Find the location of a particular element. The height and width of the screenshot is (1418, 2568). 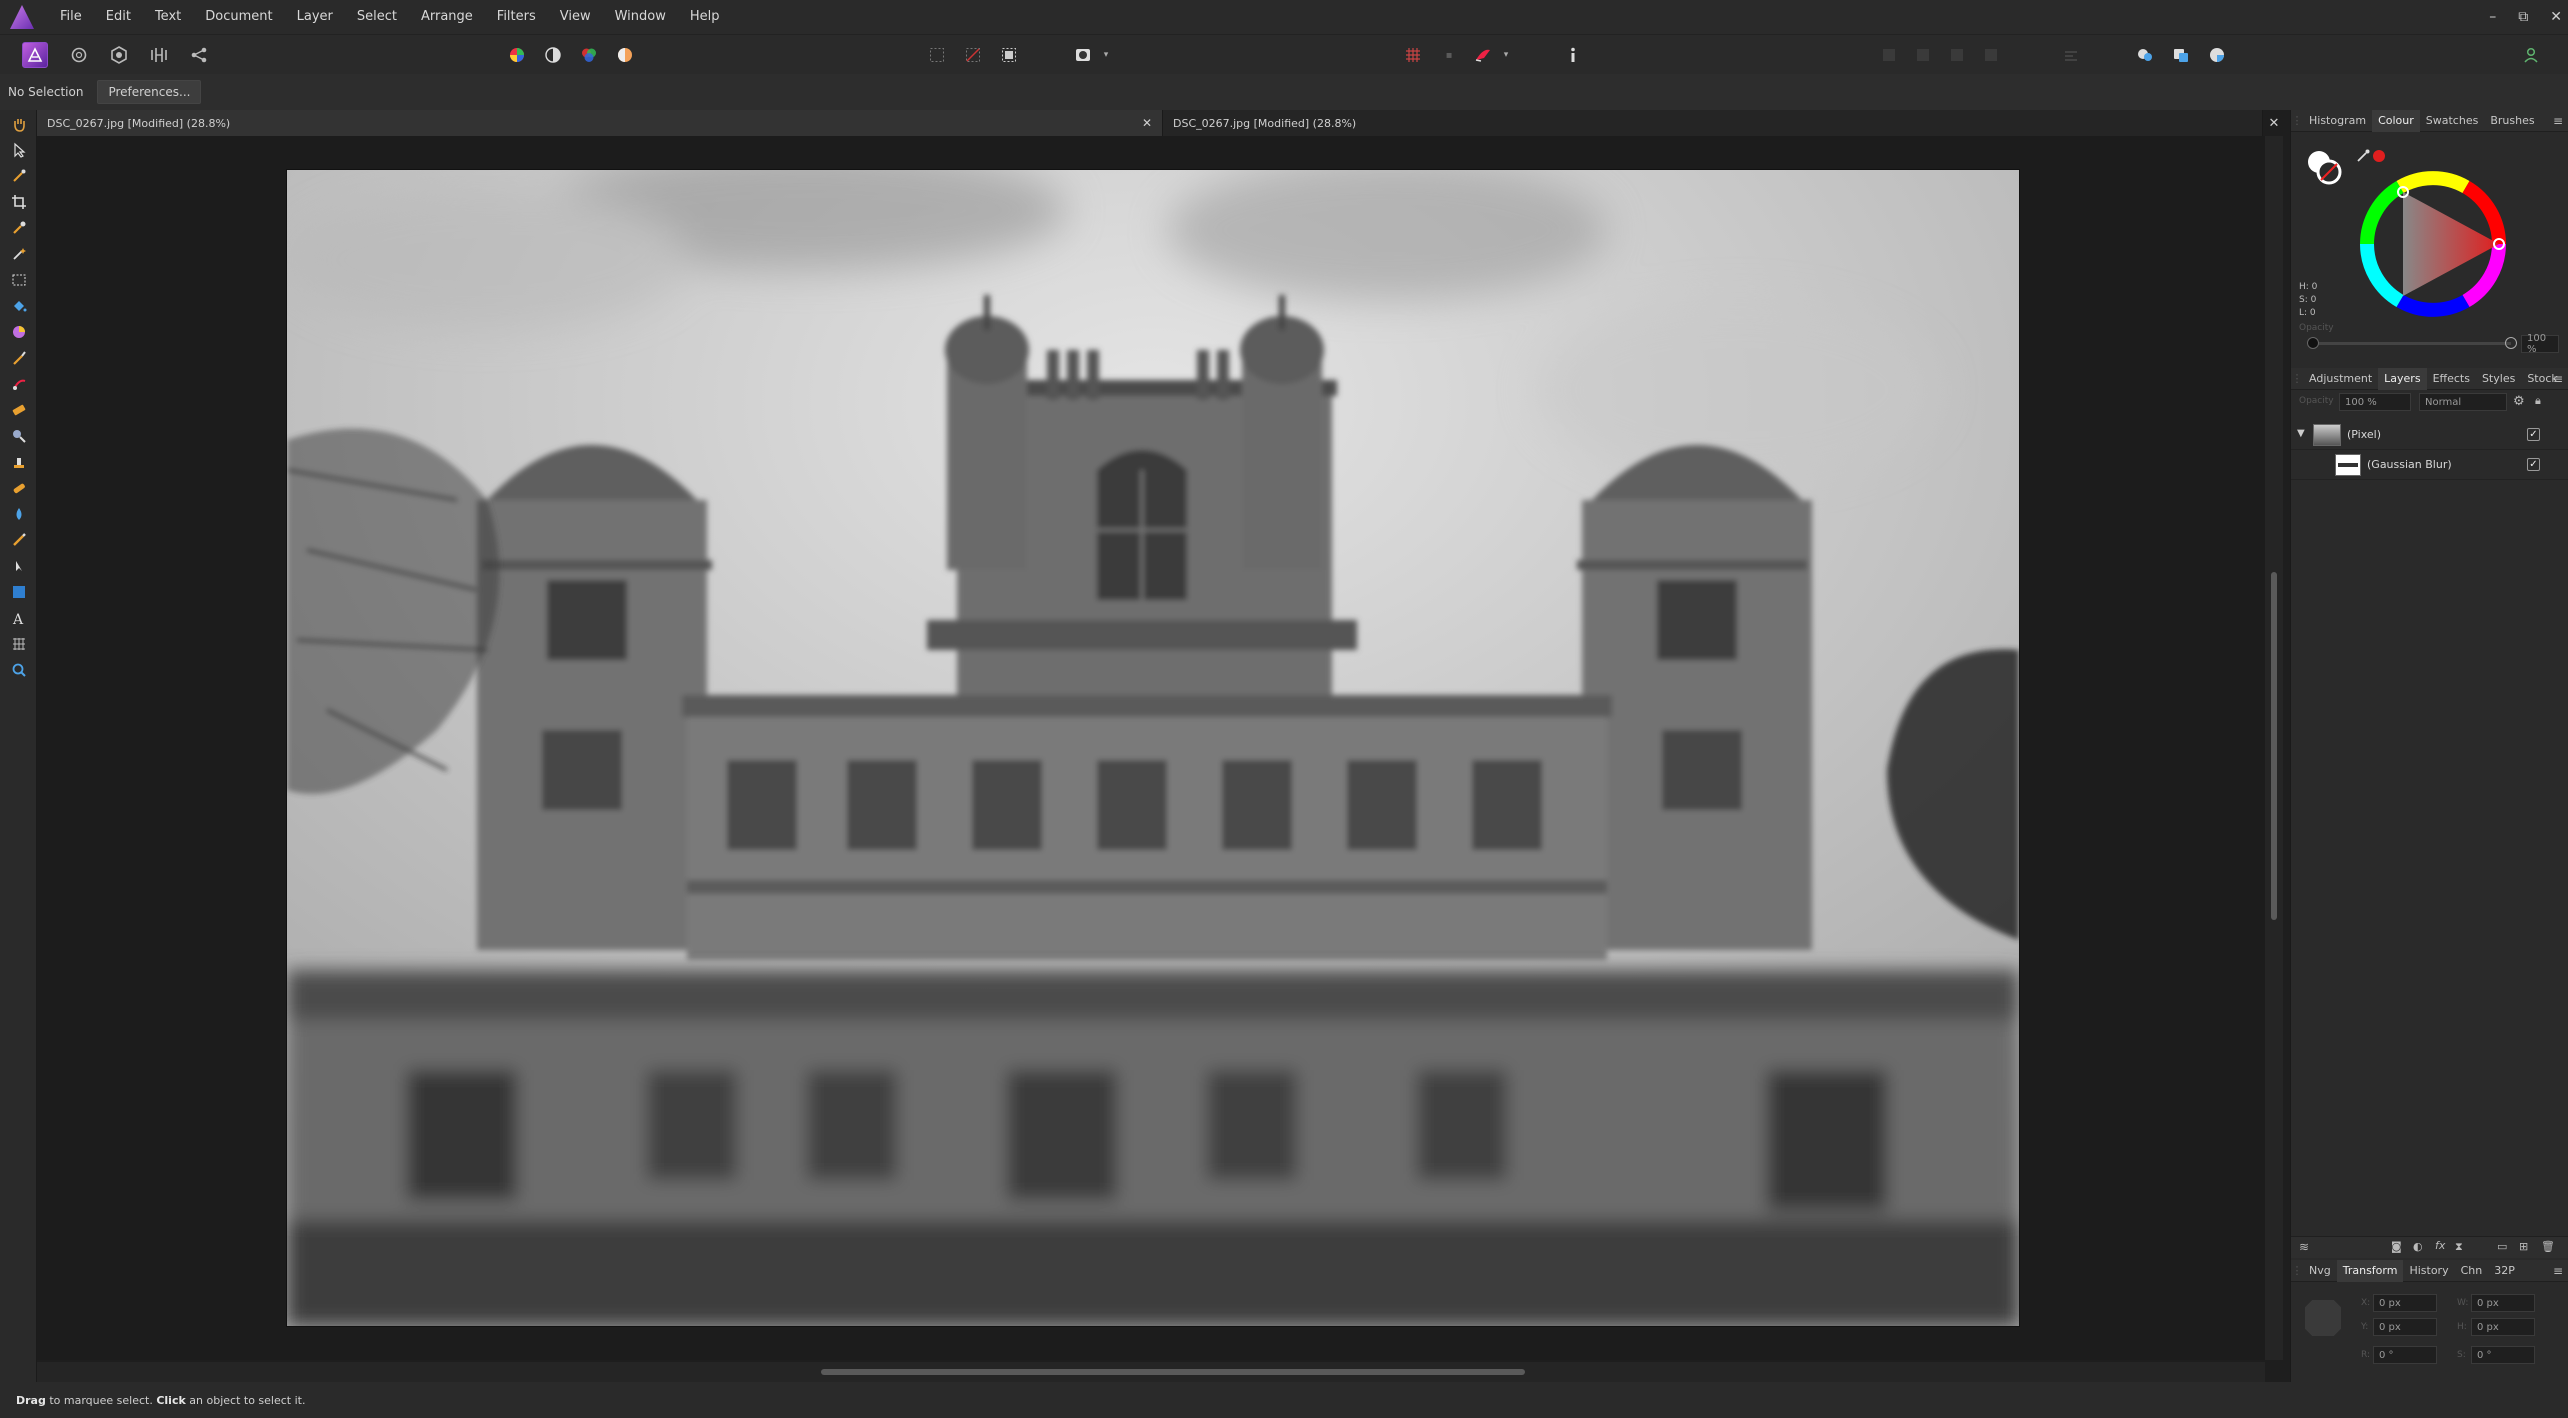

node-tool is located at coordinates (19, 566).